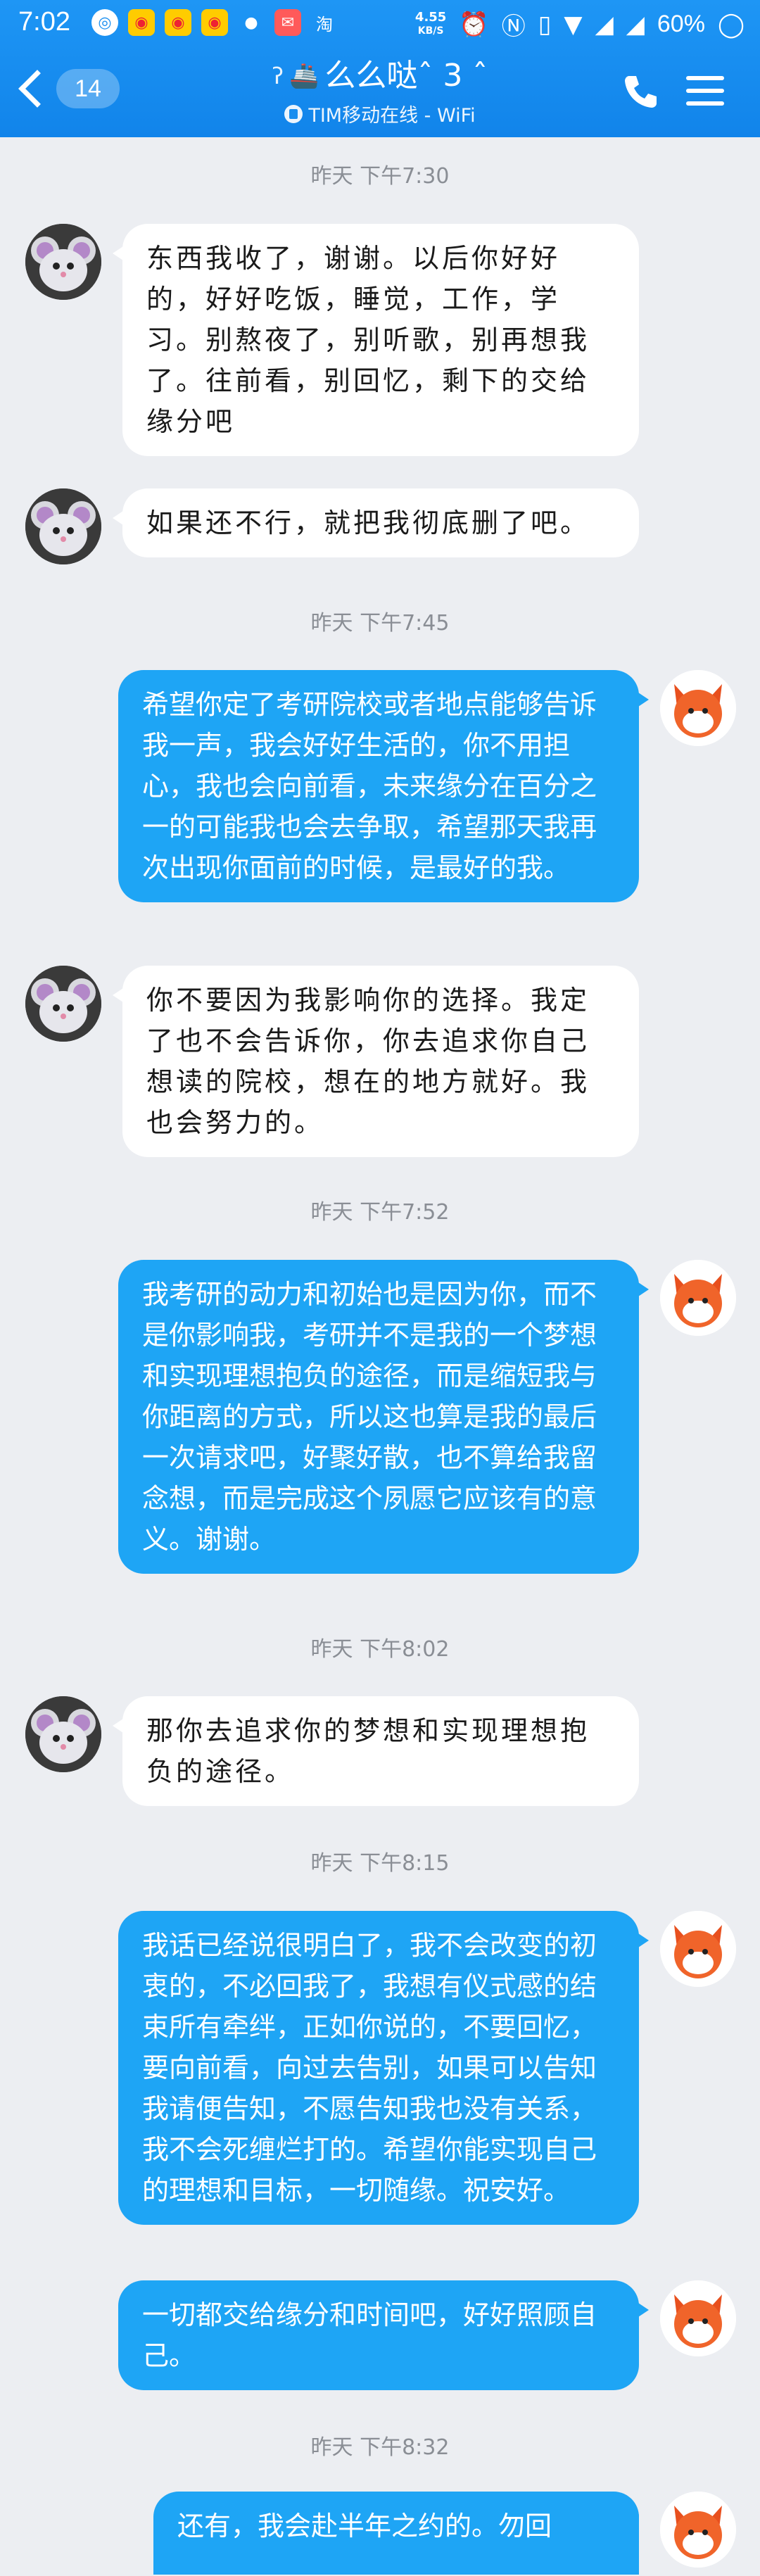 The width and height of the screenshot is (760, 2576). Describe the element at coordinates (513, 27) in the screenshot. I see `nfc-icon: Ⓝ` at that location.